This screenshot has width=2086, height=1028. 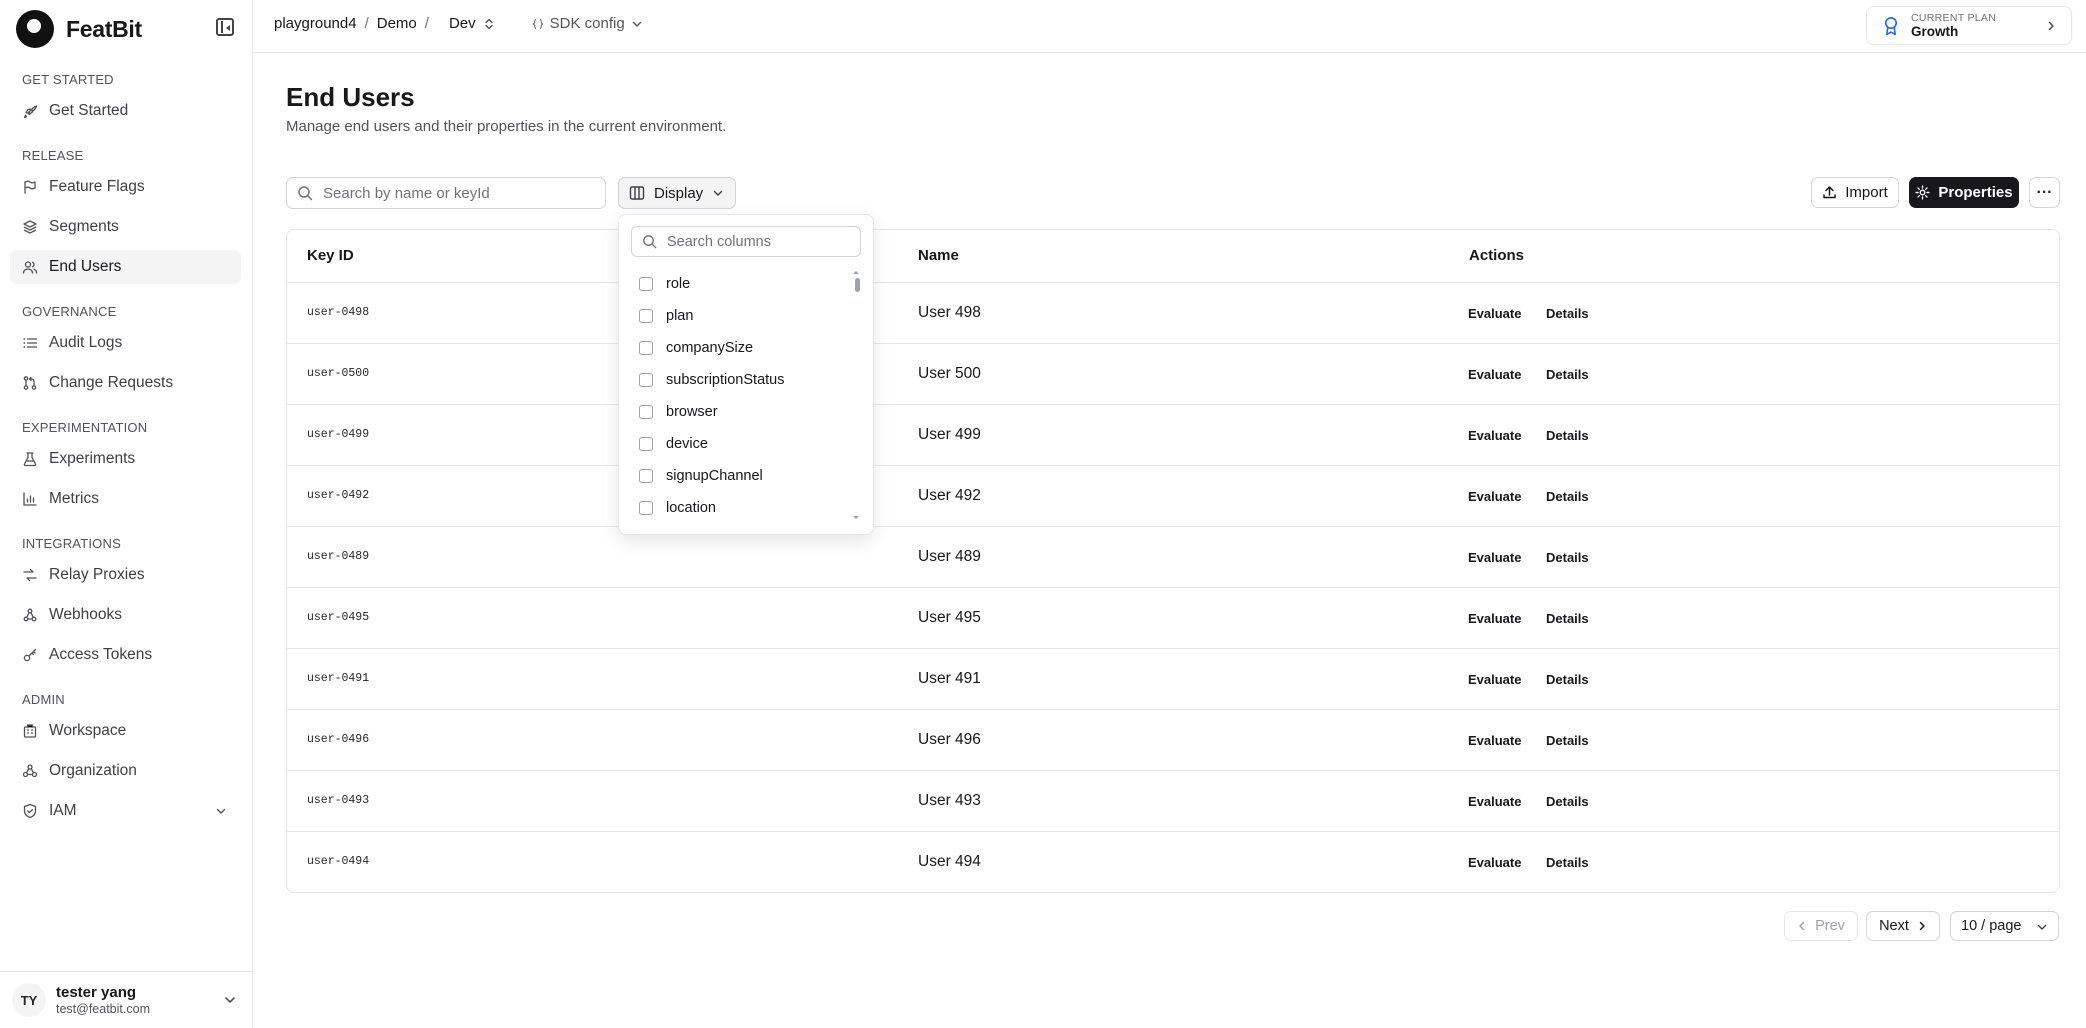 I want to click on cell-key-id: user-0491, so click(x=338, y=678).